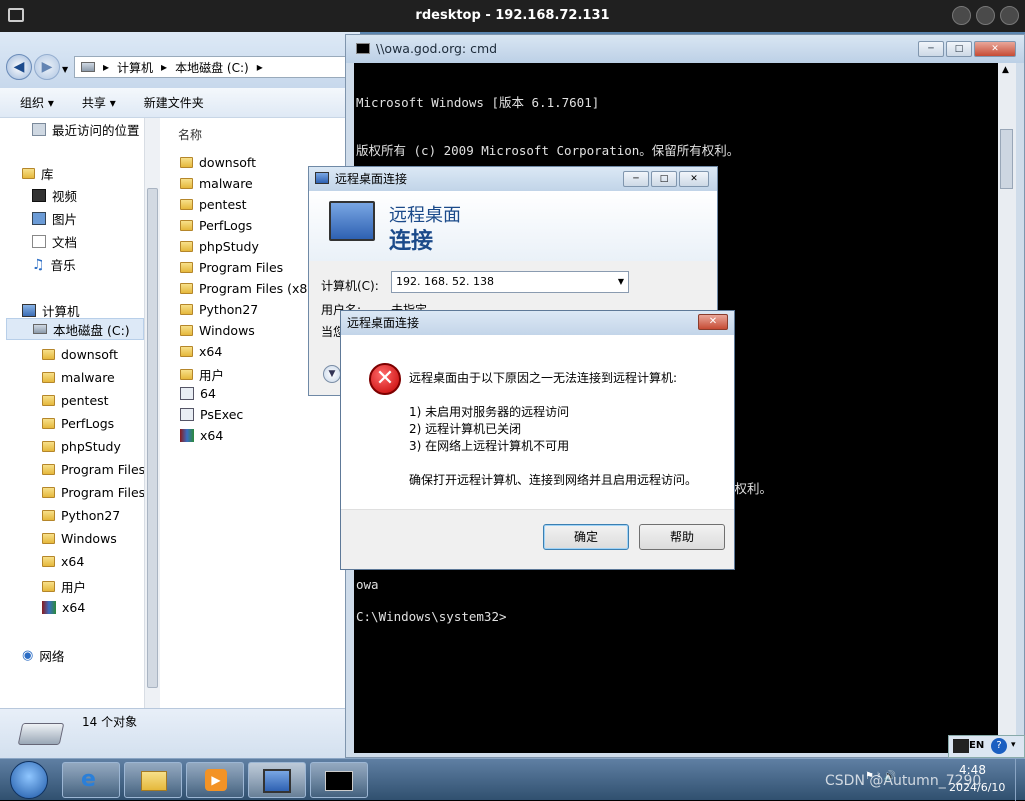 This screenshot has width=1025, height=801. Describe the element at coordinates (99, 102) in the screenshot. I see `share-menu: 共享 ▾` at that location.